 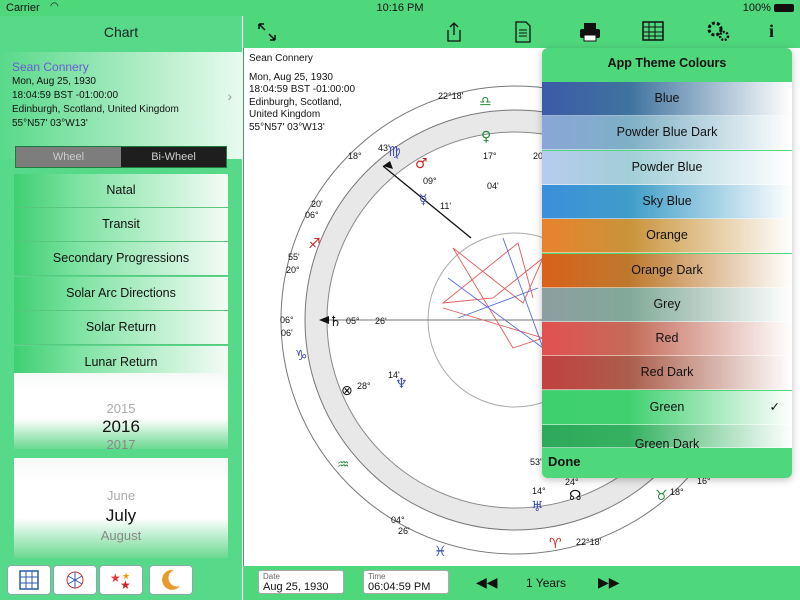 I want to click on theme-option-sky-blue: Sky Blue, so click(x=667, y=201).